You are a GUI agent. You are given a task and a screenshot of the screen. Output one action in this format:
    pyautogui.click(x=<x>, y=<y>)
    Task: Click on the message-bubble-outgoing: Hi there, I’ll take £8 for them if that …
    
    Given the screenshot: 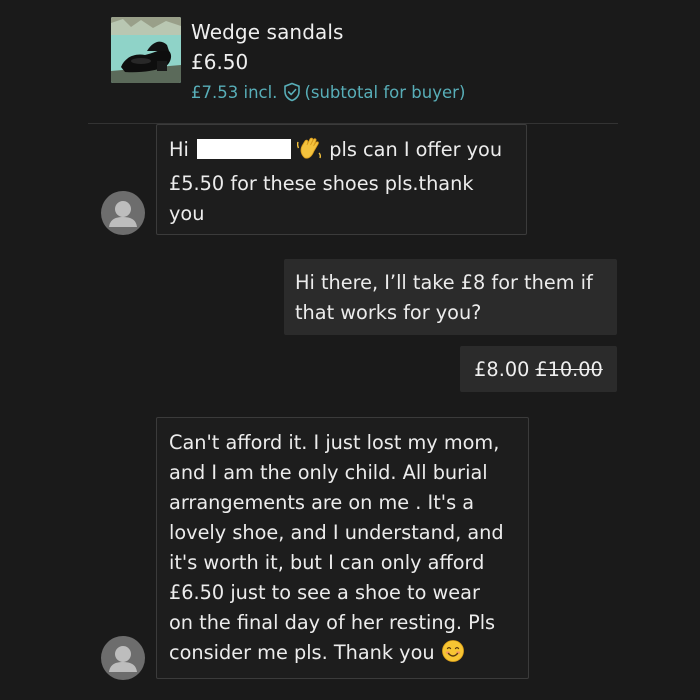 What is the action you would take?
    pyautogui.click(x=450, y=297)
    